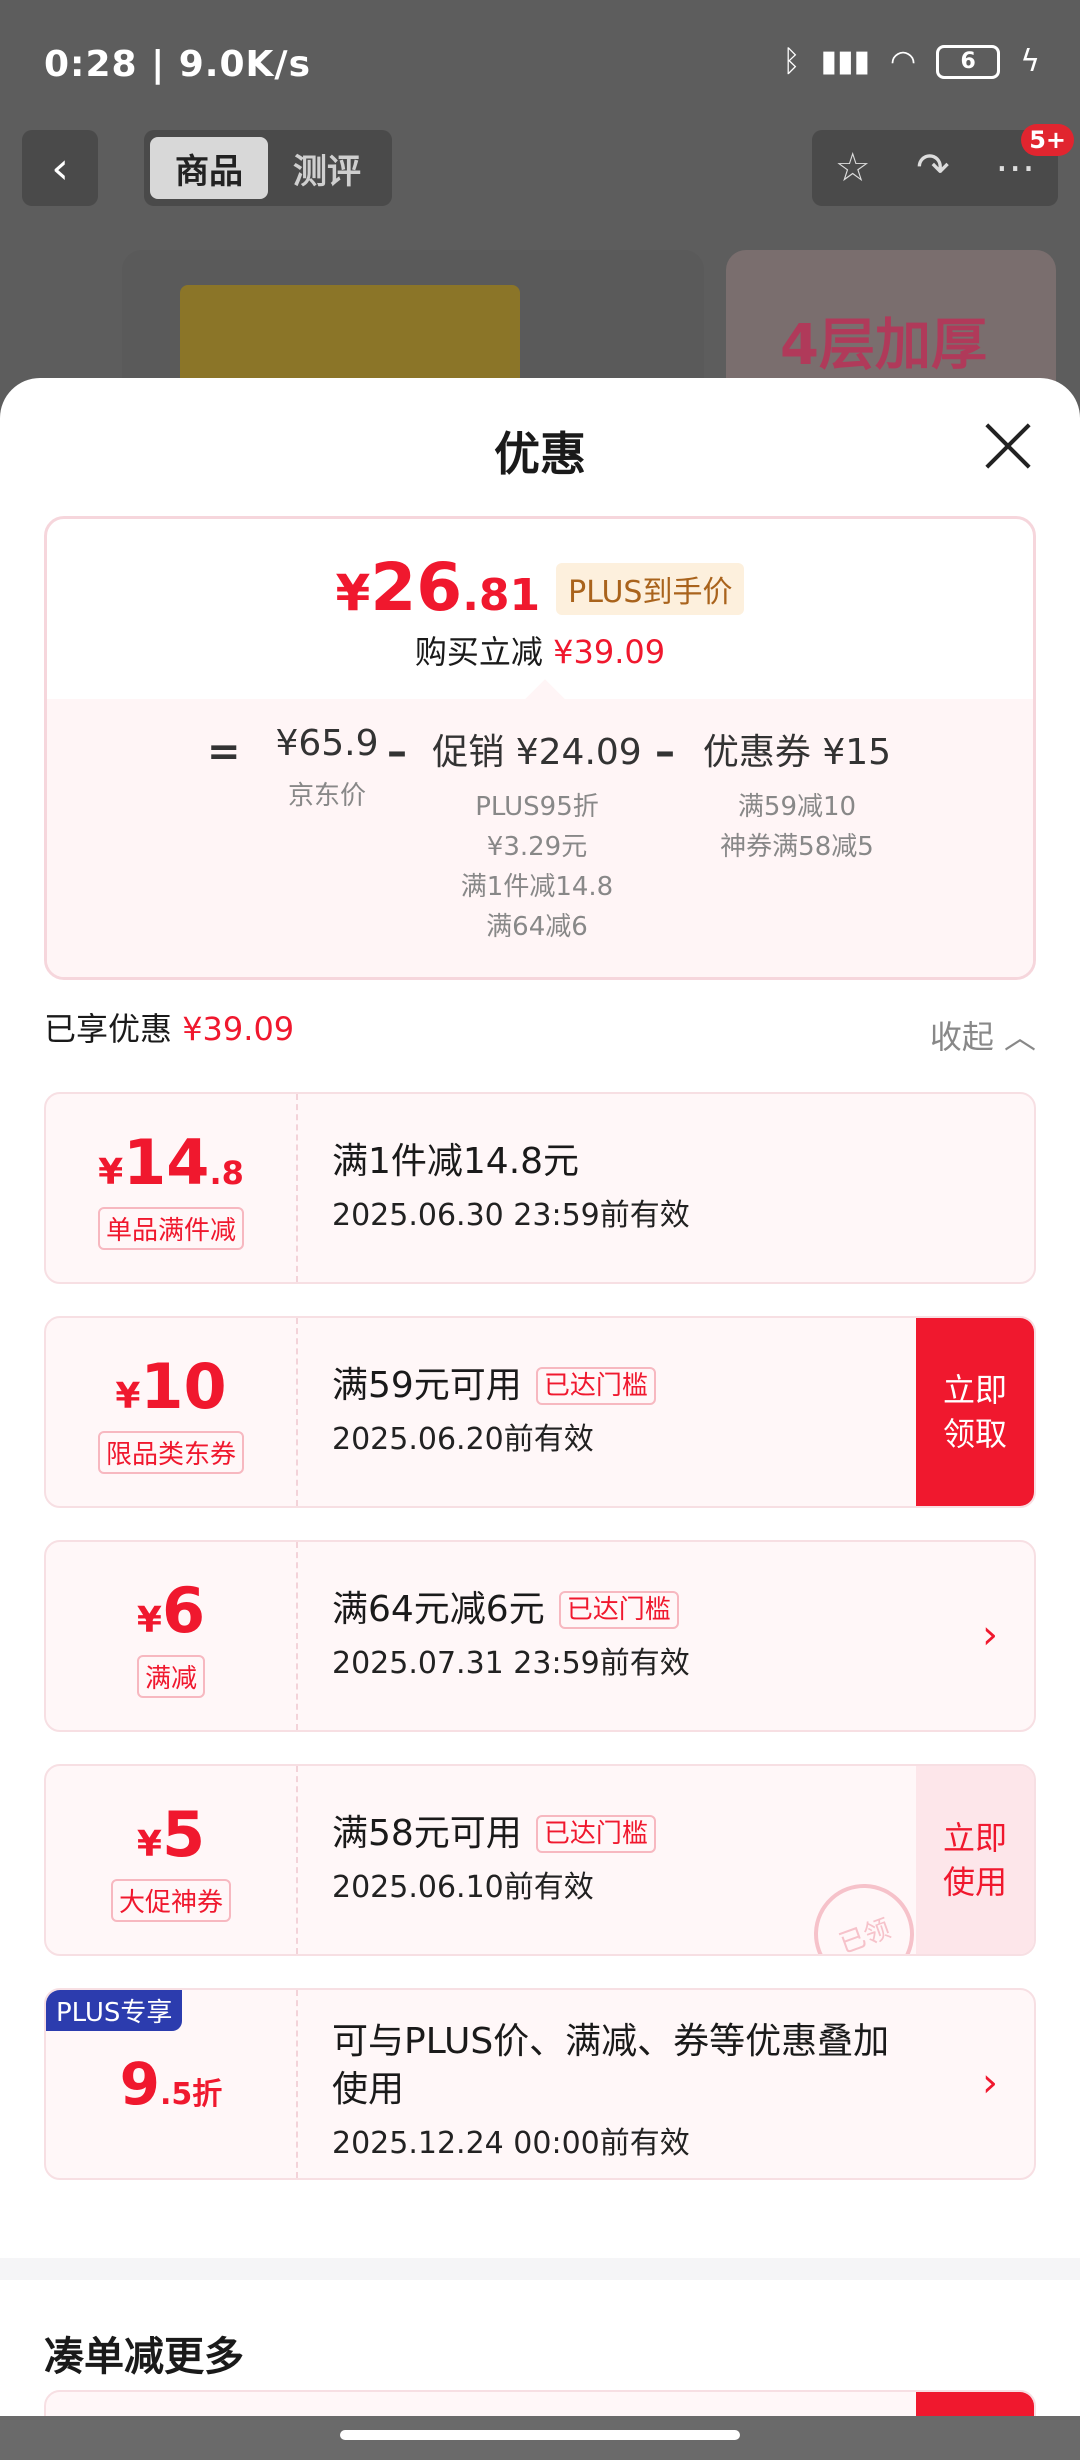 This screenshot has width=1080, height=2460. I want to click on bluetooth-icon: ᛒ, so click(791, 61).